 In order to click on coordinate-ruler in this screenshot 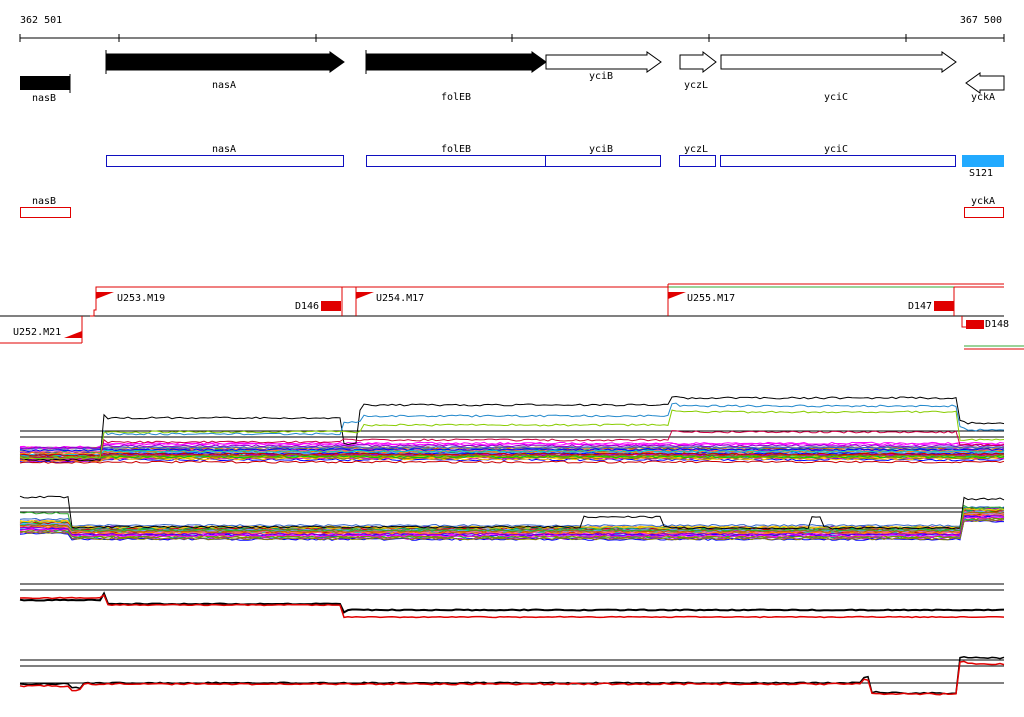, I will do `click(512, 38)`.